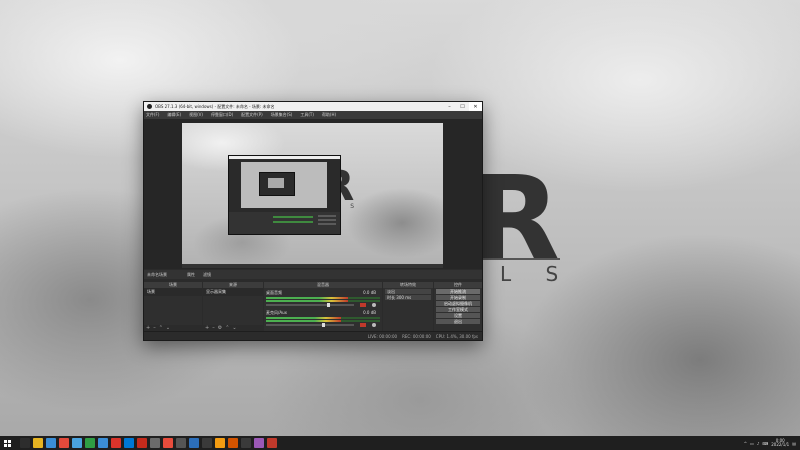  I want to click on network-icon: ▭, so click(752, 443).